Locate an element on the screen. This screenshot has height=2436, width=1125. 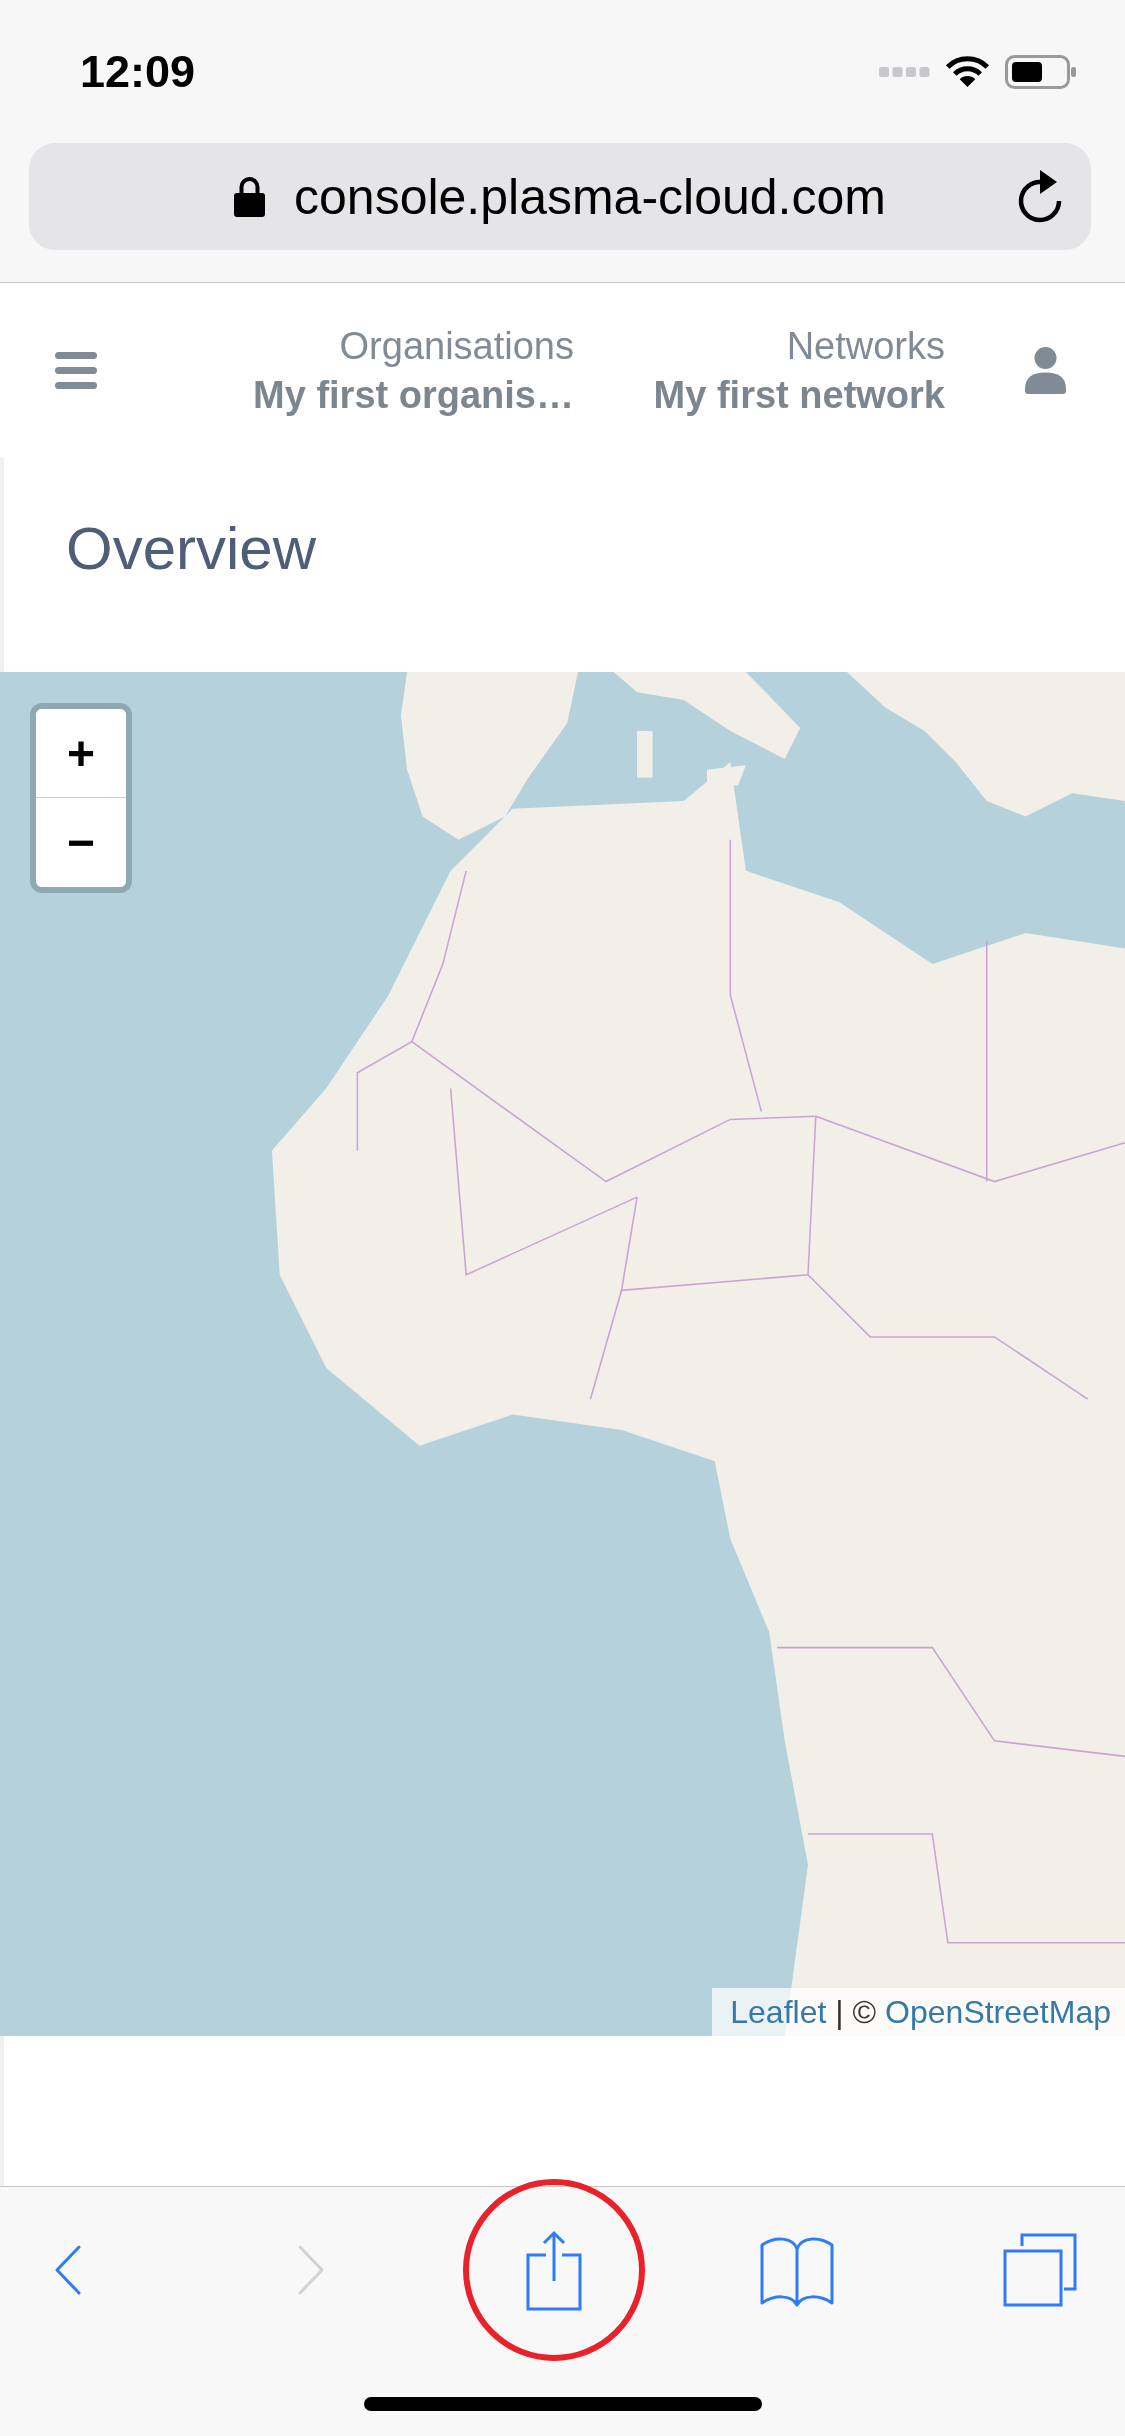
address-field: console.plasma-cloud.com is located at coordinates (560, 196).